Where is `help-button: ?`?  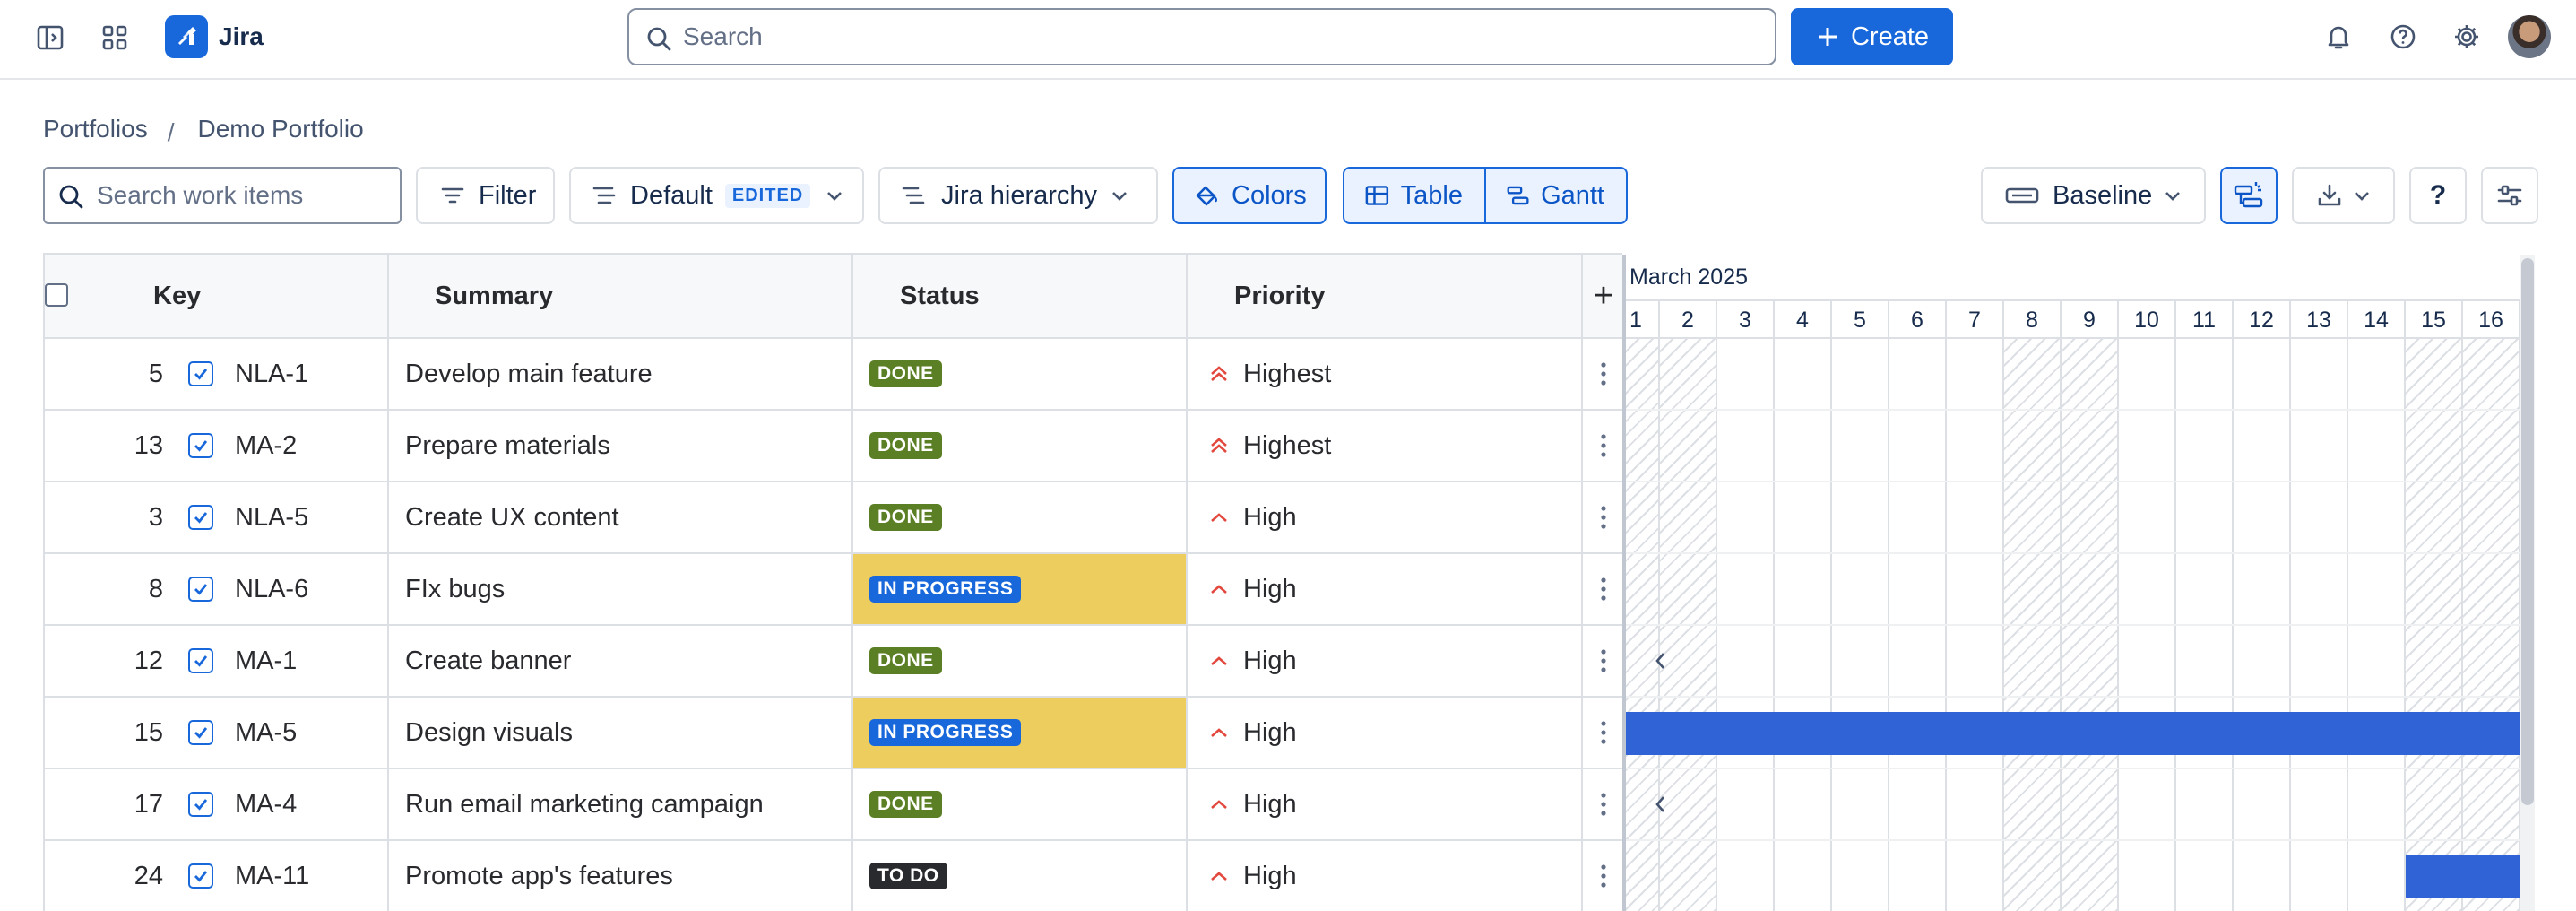 help-button: ? is located at coordinates (2438, 196).